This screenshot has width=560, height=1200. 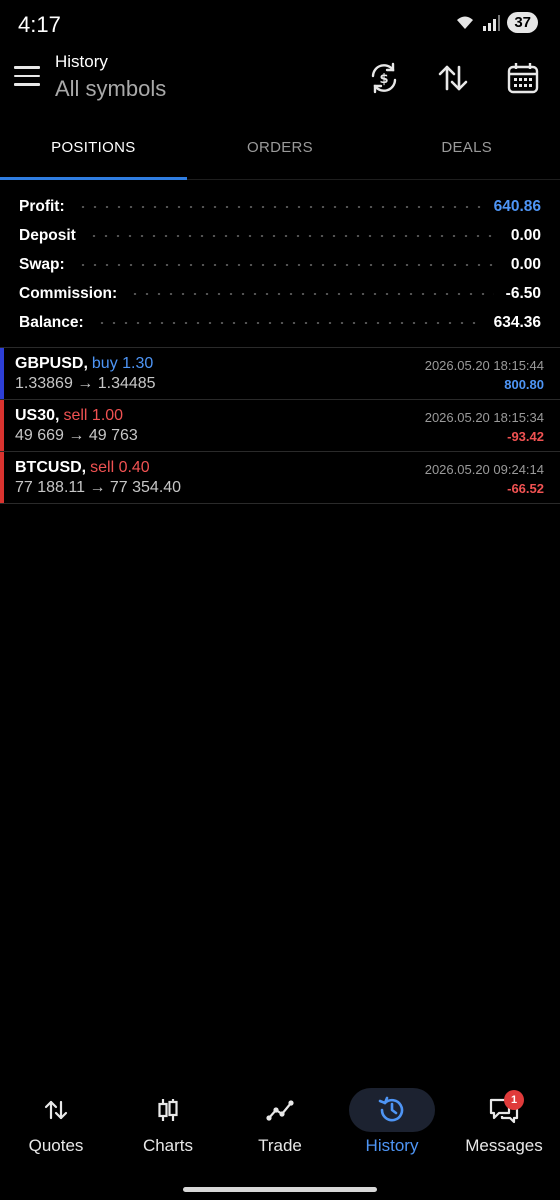 What do you see at coordinates (42, 264) in the screenshot?
I see `summary-label: Swap:` at bounding box center [42, 264].